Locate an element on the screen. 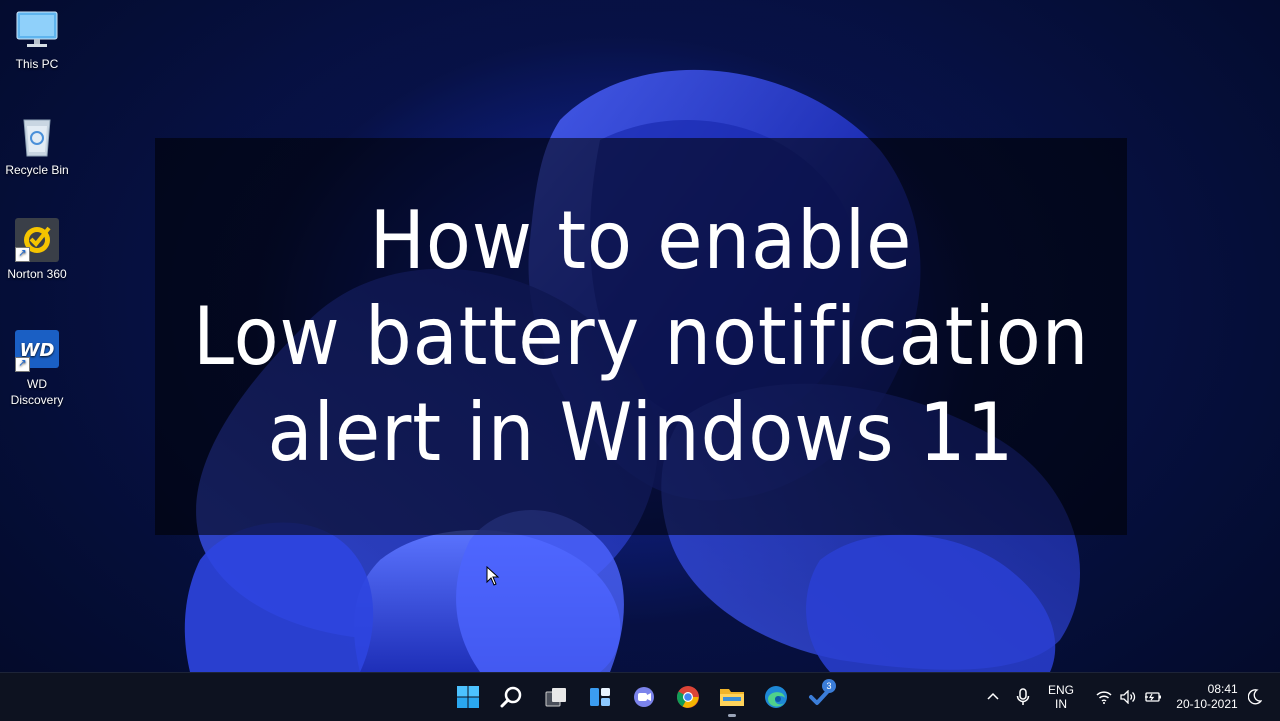 The height and width of the screenshot is (721, 1280). wifi-icon is located at coordinates (1104, 697).